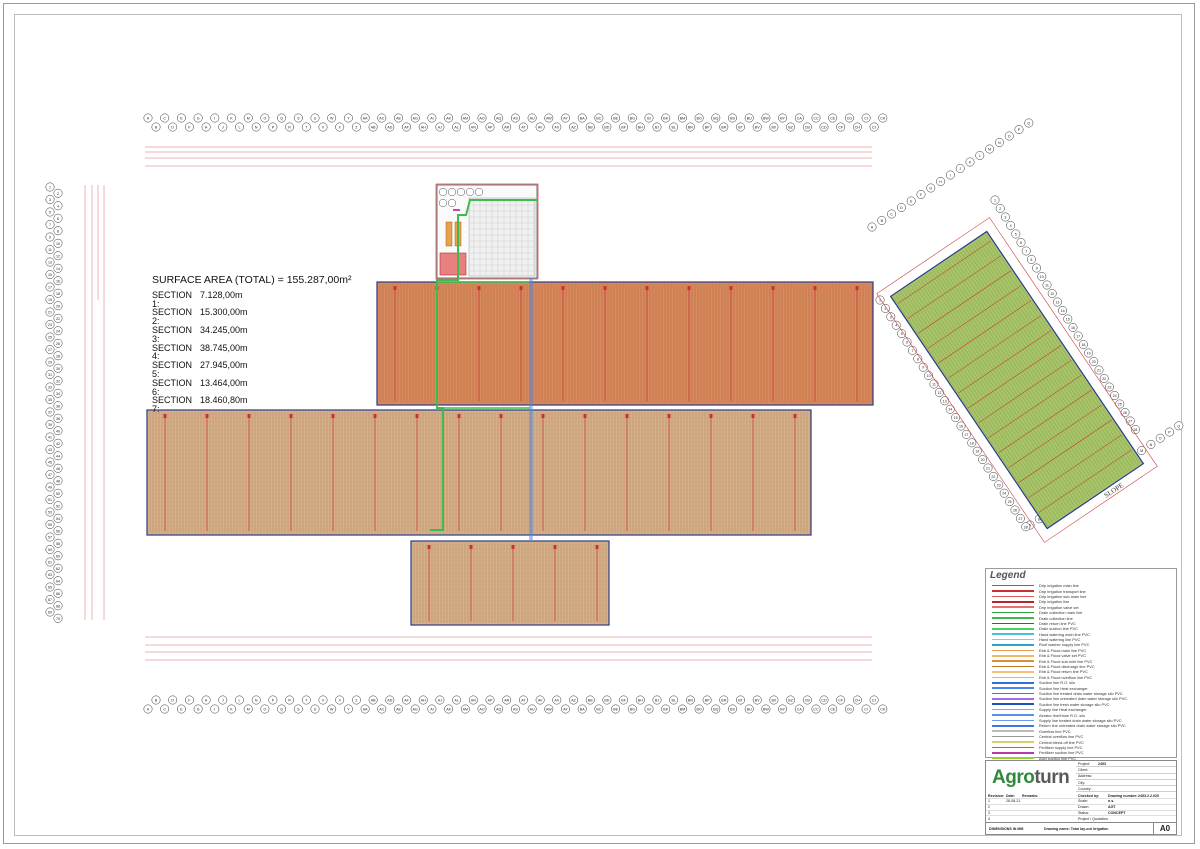 The width and height of the screenshot is (1200, 849). Describe the element at coordinates (50, 525) in the screenshot. I see `svg-text: 55` at that location.